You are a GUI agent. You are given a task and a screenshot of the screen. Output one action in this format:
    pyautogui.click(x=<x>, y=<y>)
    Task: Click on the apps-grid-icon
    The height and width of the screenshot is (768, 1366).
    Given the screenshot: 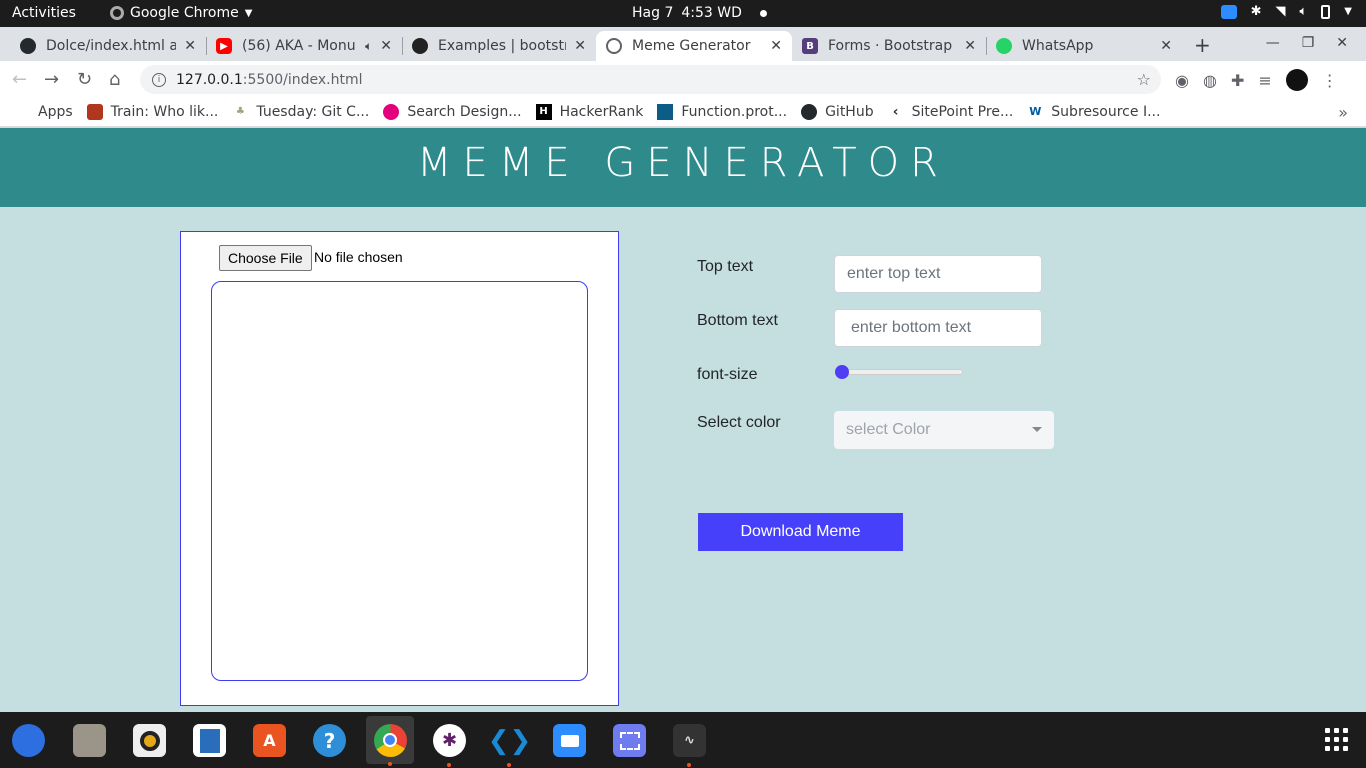 What is the action you would take?
    pyautogui.click(x=22, y=112)
    